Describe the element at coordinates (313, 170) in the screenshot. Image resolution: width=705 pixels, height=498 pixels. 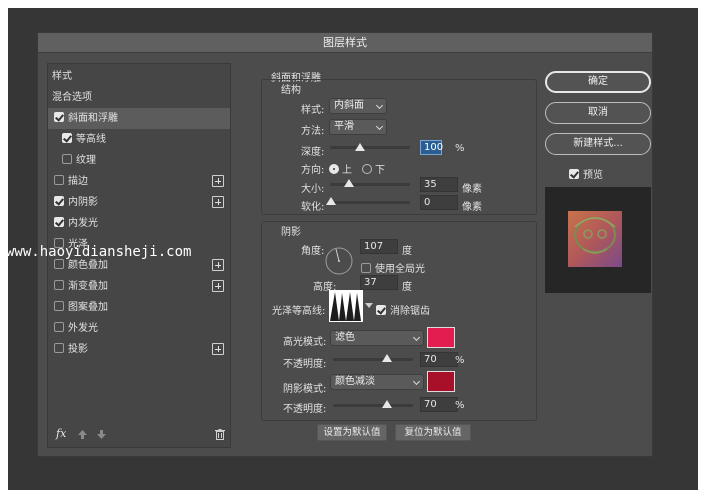
I see `direction-label: 方向:` at that location.